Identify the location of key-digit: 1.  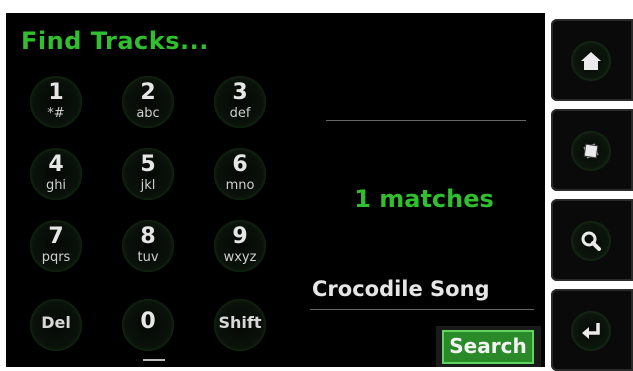
(56, 92).